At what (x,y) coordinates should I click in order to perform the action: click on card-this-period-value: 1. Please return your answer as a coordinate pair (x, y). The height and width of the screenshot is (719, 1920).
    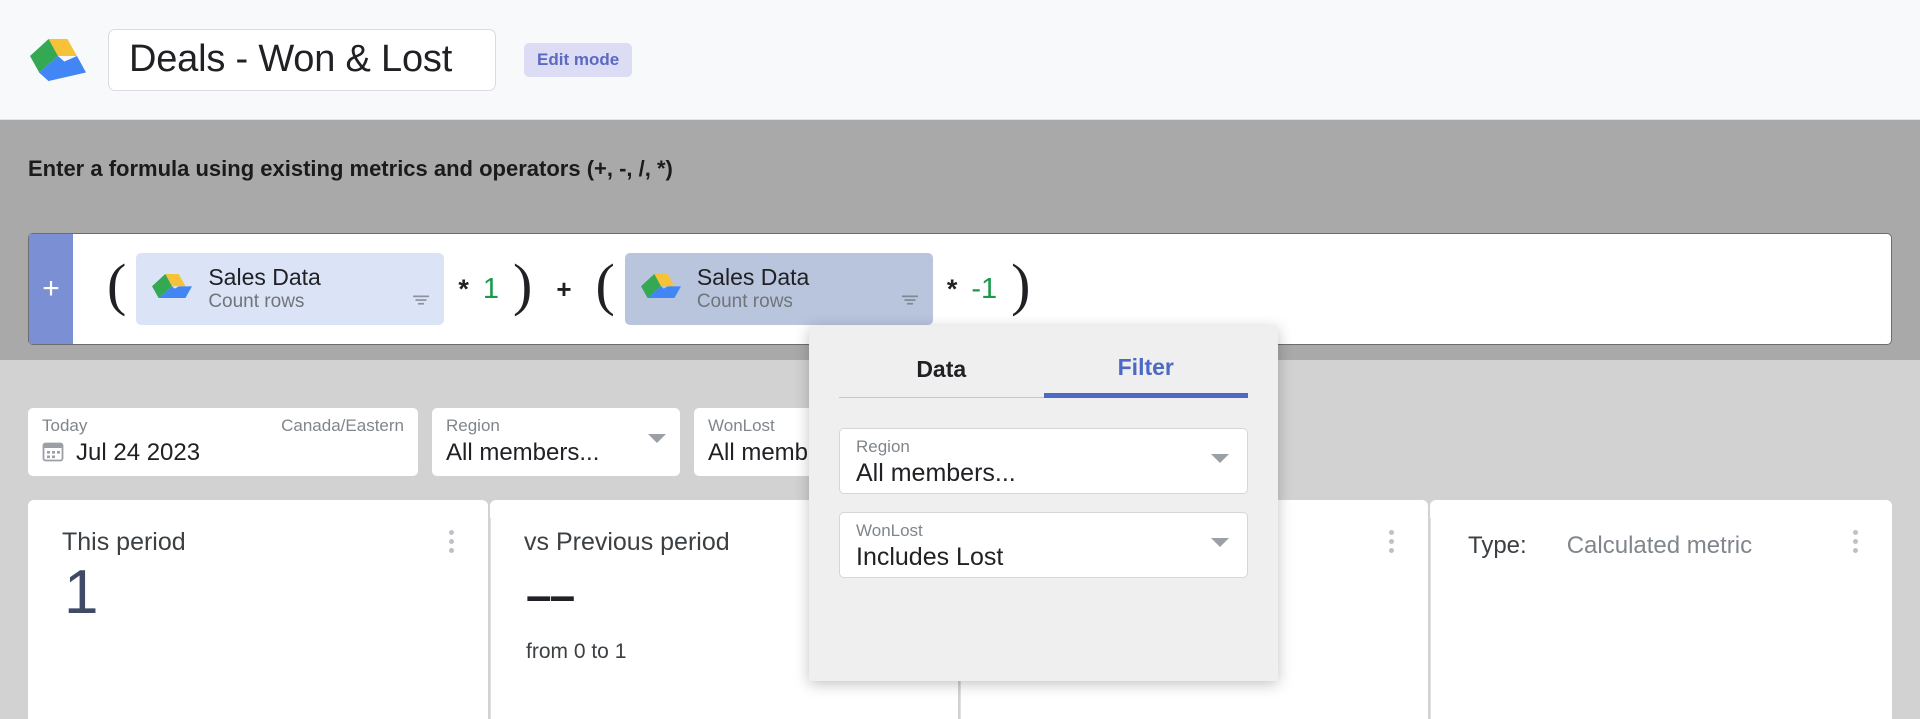
    Looking at the image, I should click on (81, 592).